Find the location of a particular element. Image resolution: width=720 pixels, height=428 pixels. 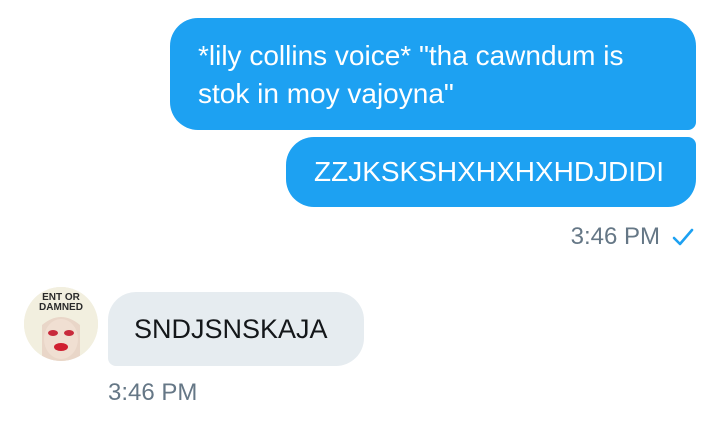

outgoing-timestamp: 3:46 PM is located at coordinates (615, 236).